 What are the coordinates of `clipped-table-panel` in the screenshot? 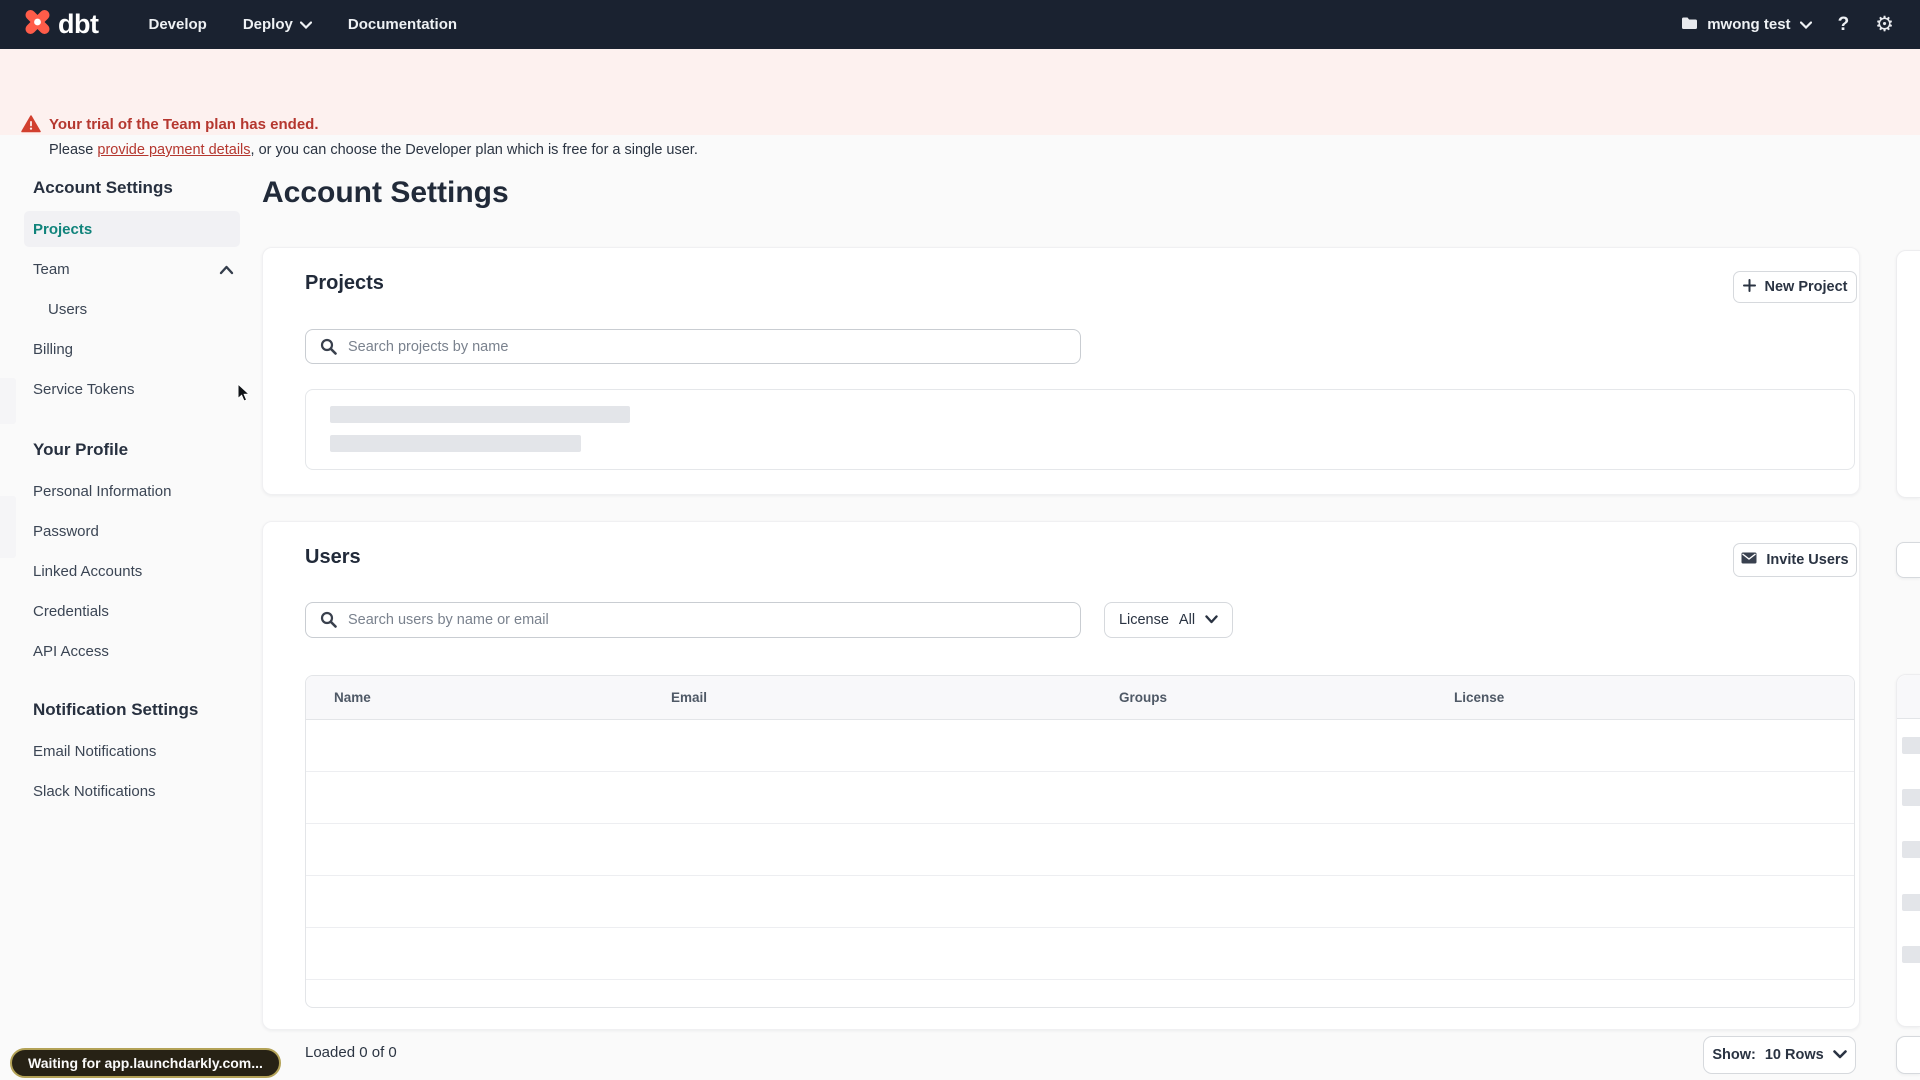 It's located at (1908, 850).